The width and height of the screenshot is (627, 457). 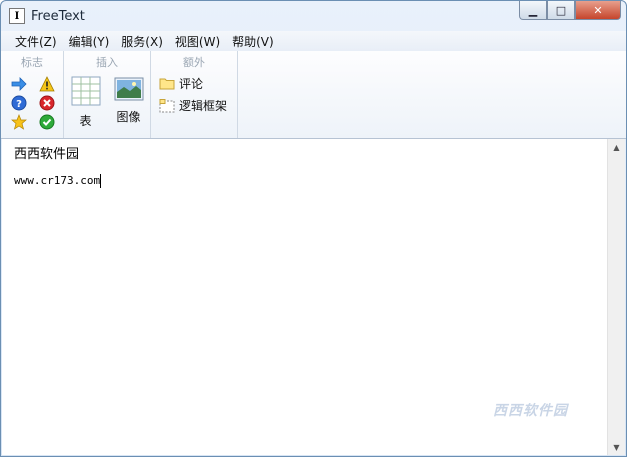 What do you see at coordinates (313, 41) in the screenshot?
I see `menu-bar: 文件(Z) 编辑(Y) 服务(X) 视图(W) 帮助(V)` at bounding box center [313, 41].